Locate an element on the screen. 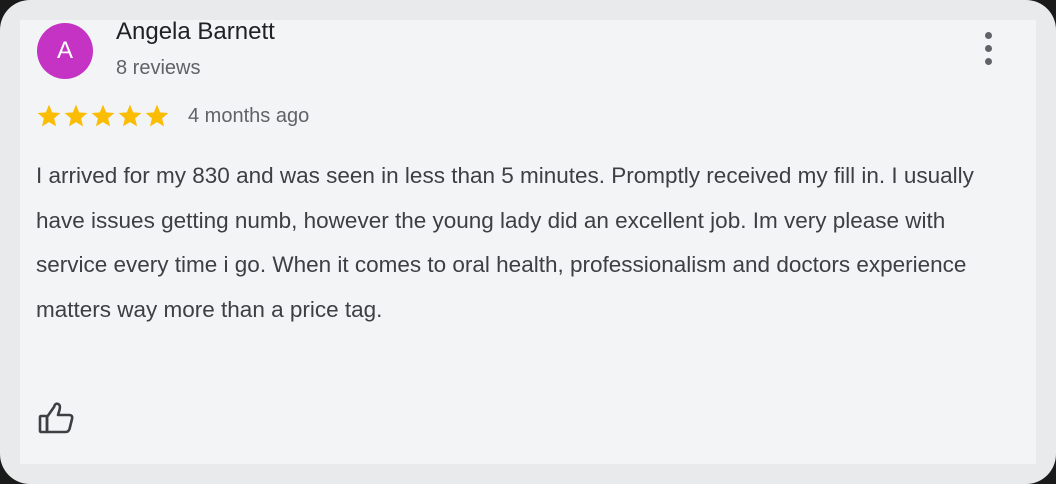 The height and width of the screenshot is (484, 1056). avatar-initial: A is located at coordinates (64, 50).